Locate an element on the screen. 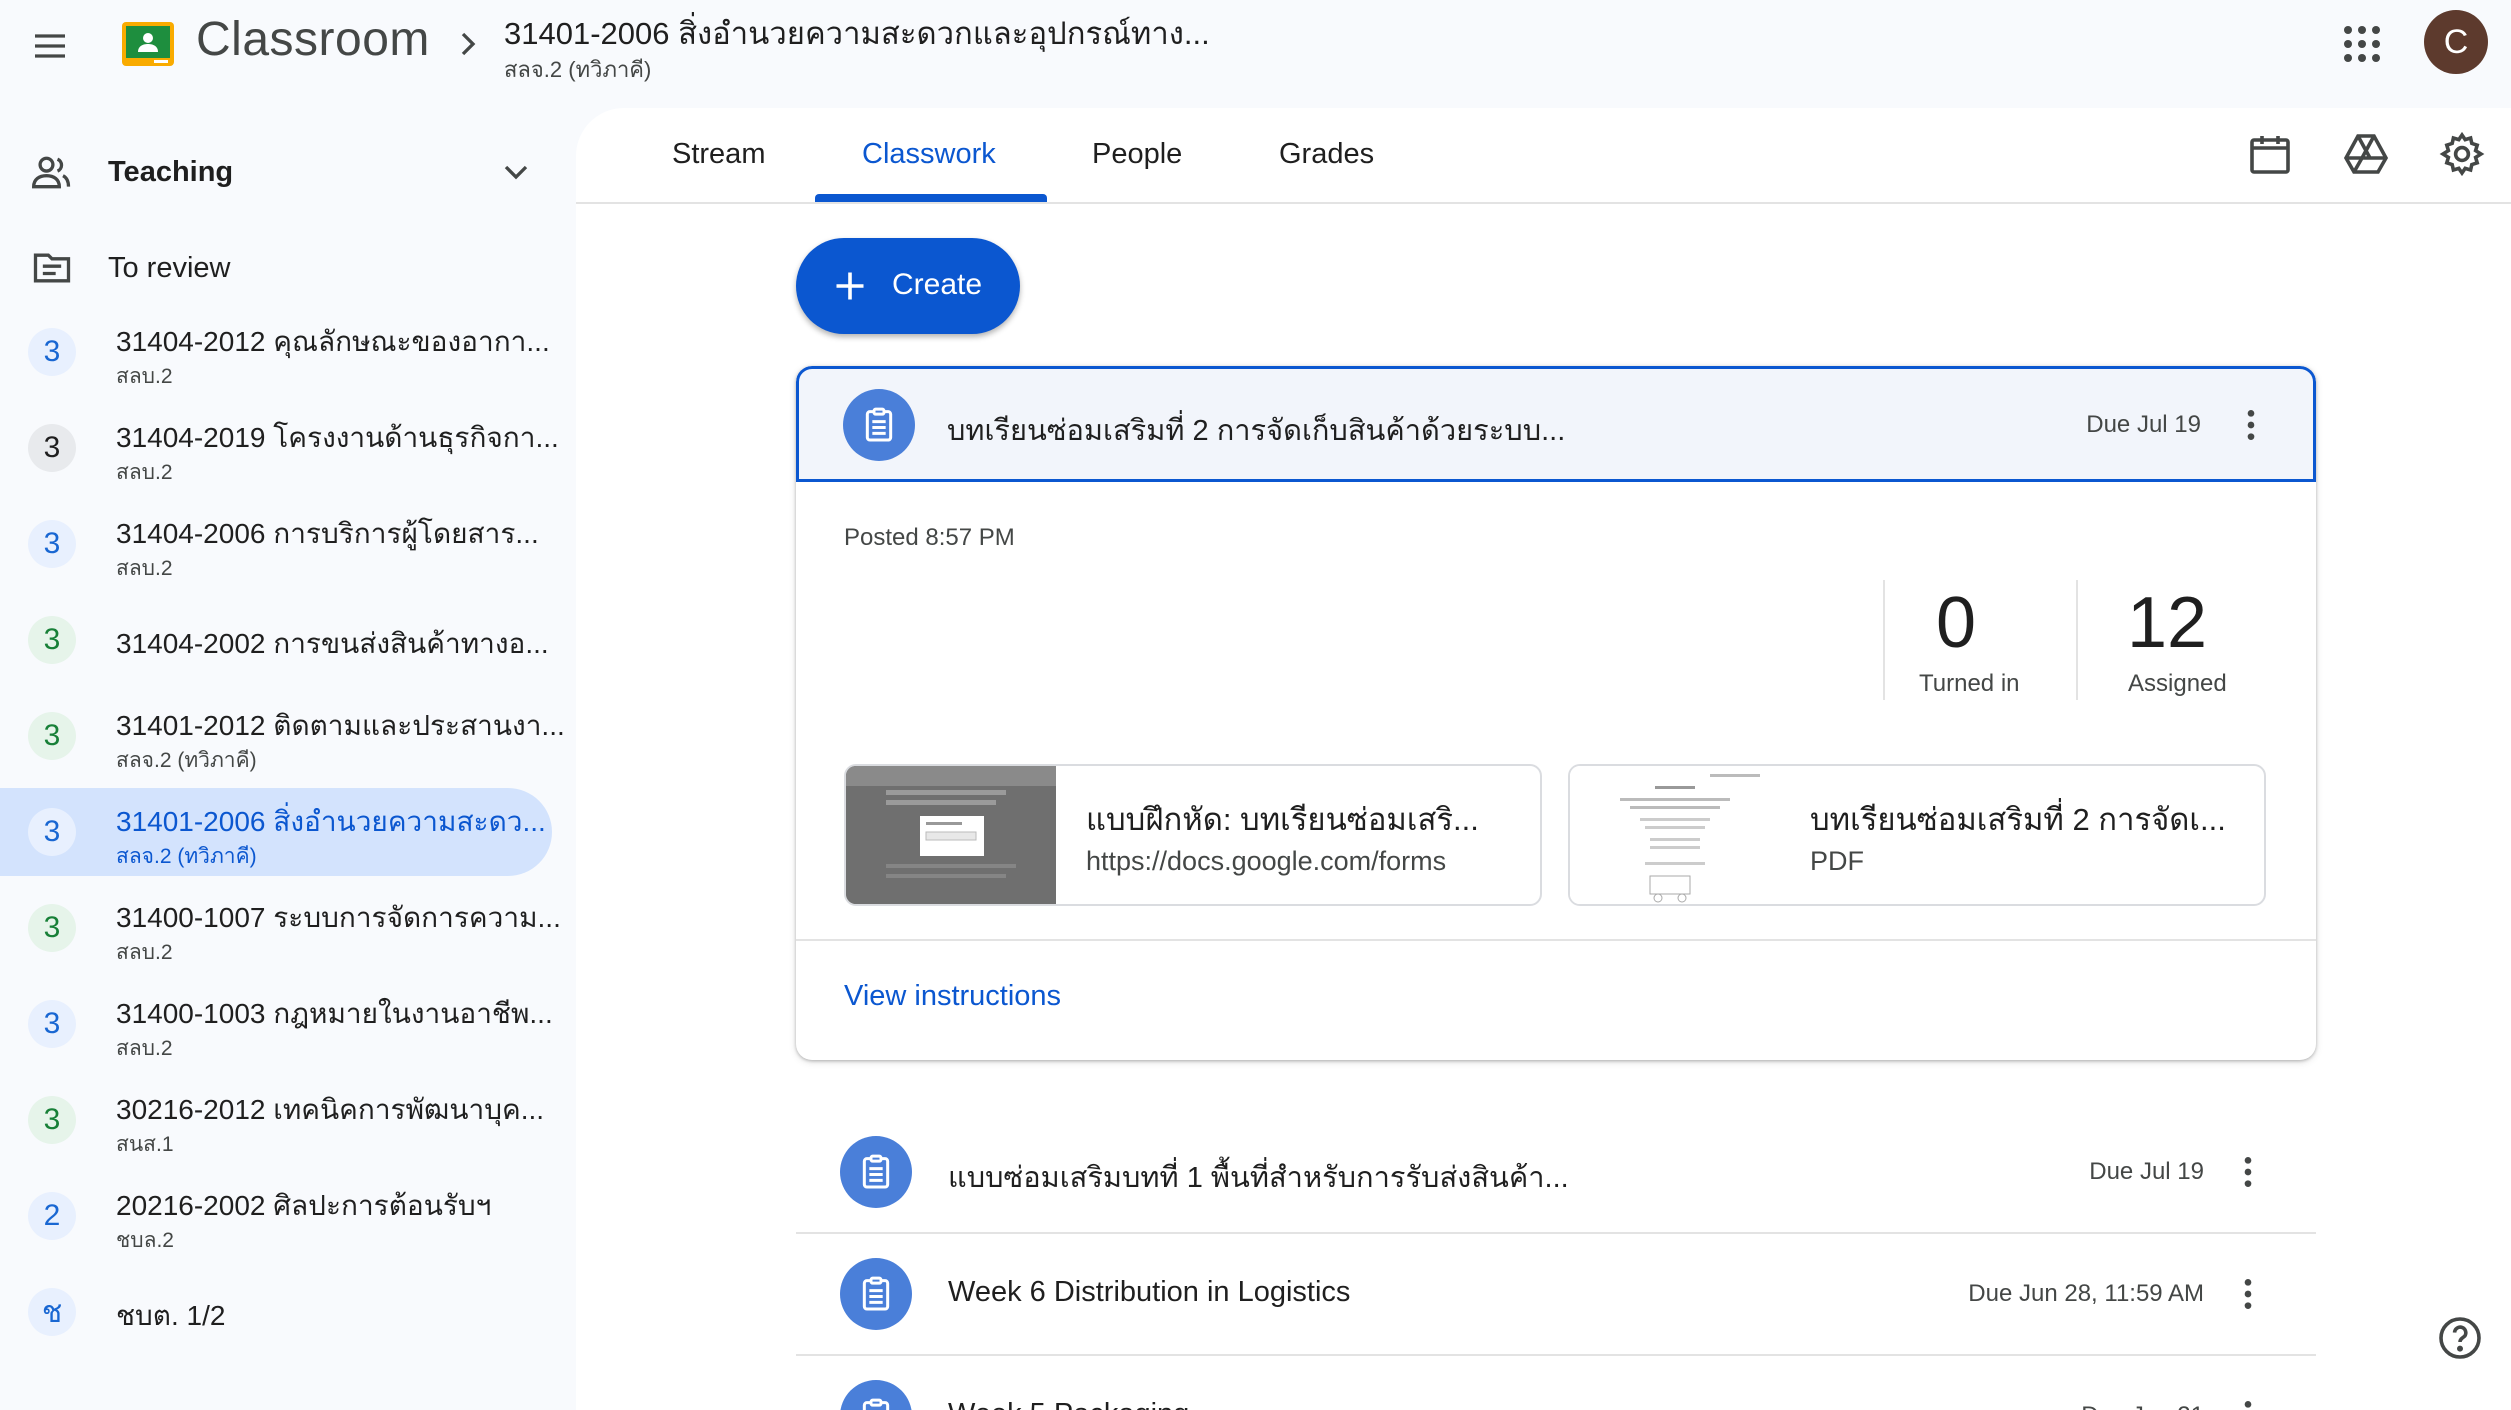 The image size is (2511, 1410). sidebar-class-item: 3 31404-2006 การบริการผู้โดยสาร... สลบ.2 is located at coordinates (276, 544).